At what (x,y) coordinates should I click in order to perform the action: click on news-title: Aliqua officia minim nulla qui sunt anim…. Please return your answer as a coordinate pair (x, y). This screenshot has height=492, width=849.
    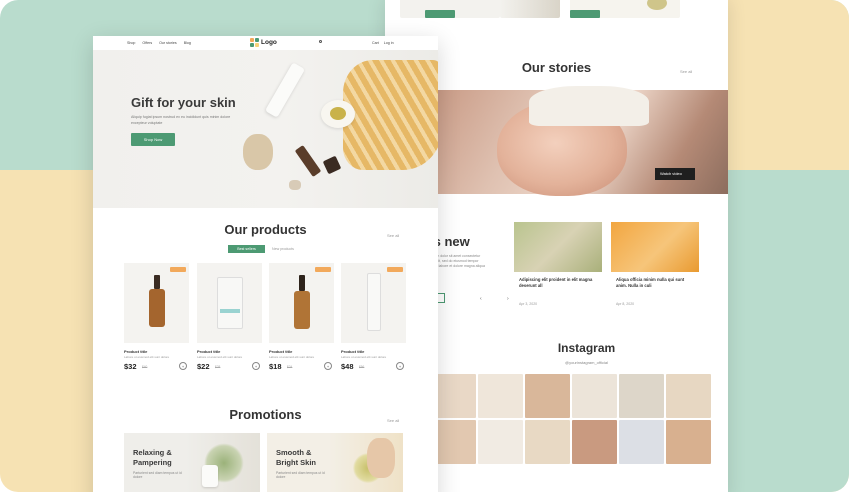
    Looking at the image, I should click on (650, 282).